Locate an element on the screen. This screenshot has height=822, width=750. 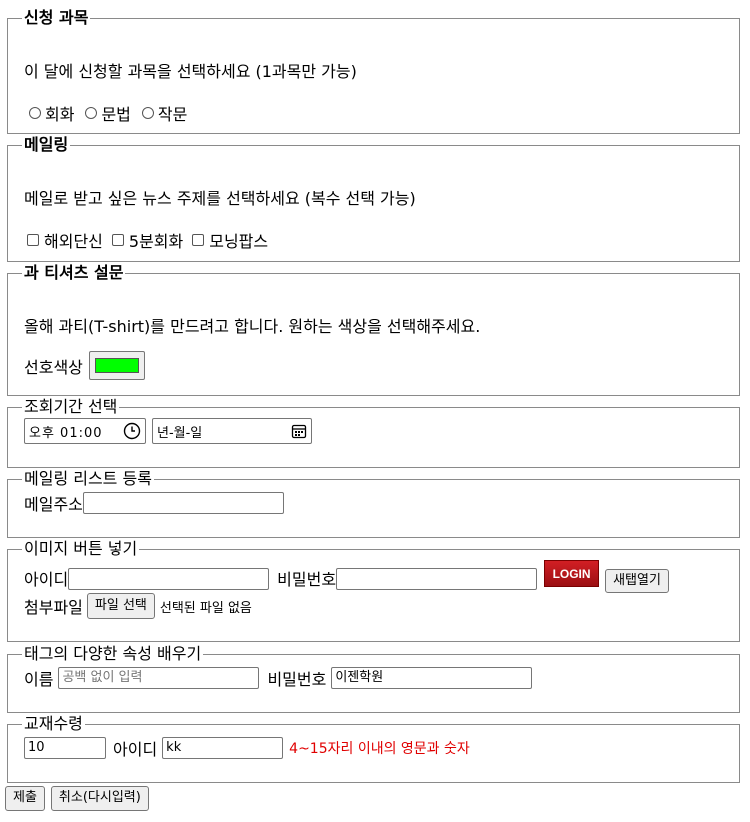
mailing-options: 해외단신 5분회화 모닝팝스 is located at coordinates (381, 240).